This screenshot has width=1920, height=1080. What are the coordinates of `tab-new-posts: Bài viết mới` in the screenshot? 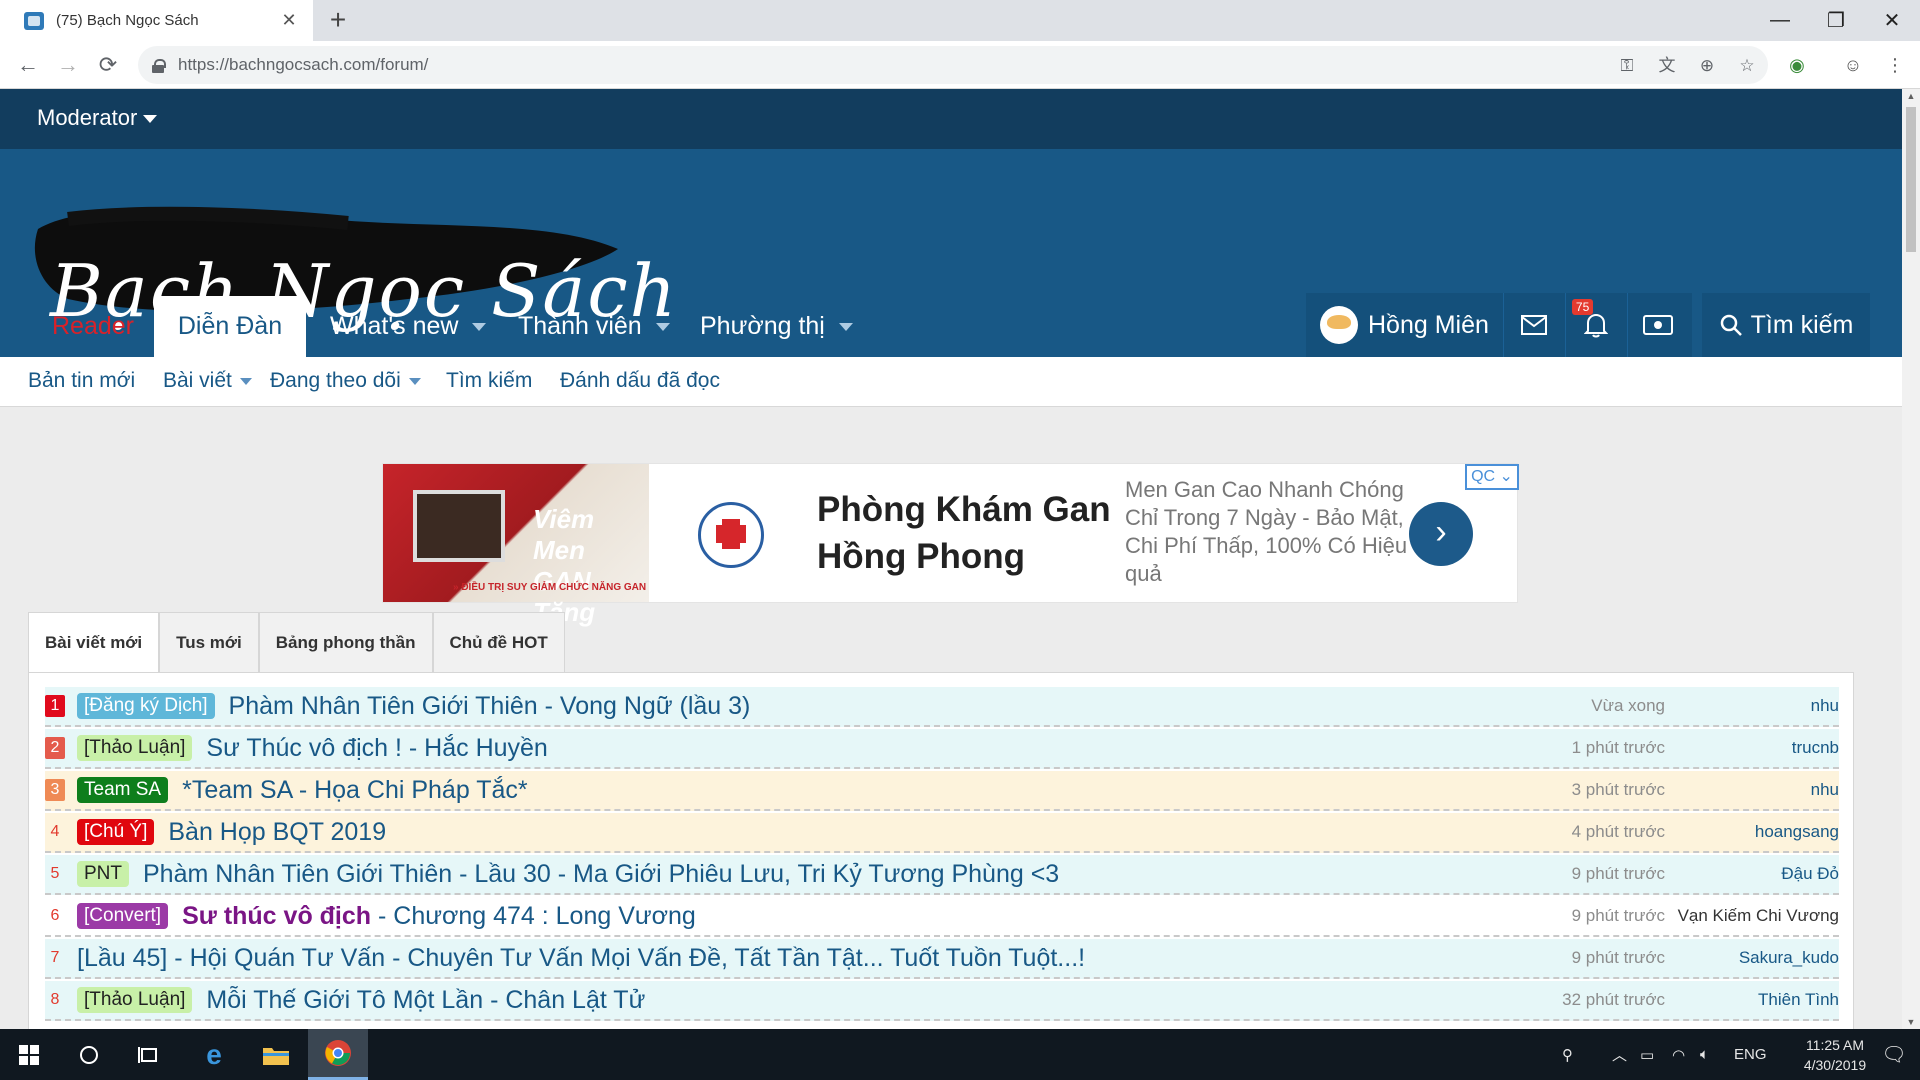 It's located at (94, 642).